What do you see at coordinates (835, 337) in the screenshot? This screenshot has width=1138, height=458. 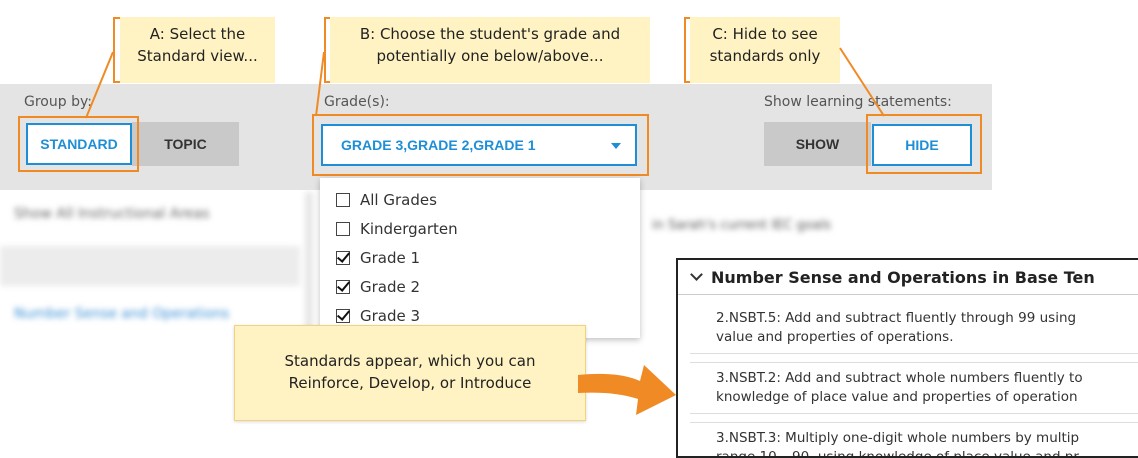 I see `standard-text: value and properties of operations.` at bounding box center [835, 337].